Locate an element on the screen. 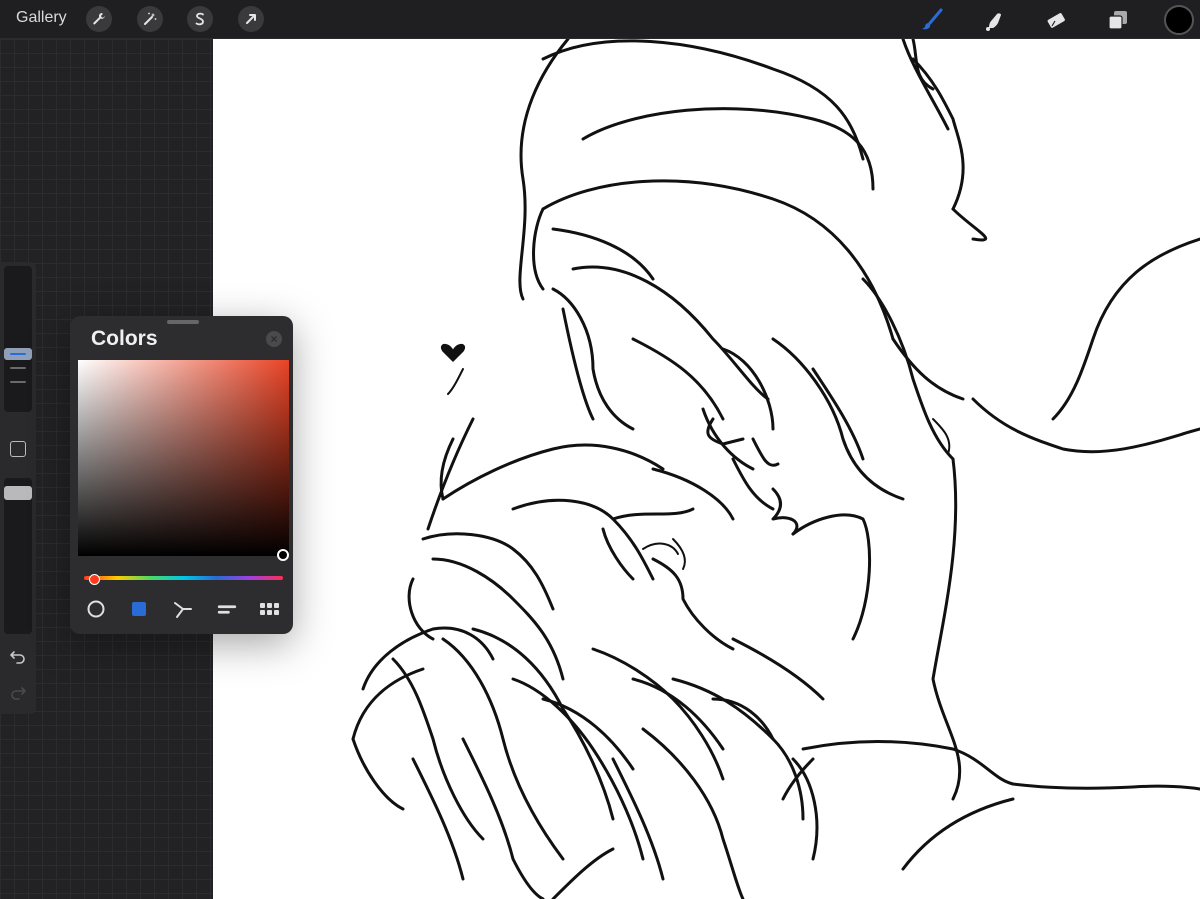 The image size is (1200, 899). disc-mode-icon is located at coordinates (96, 609).